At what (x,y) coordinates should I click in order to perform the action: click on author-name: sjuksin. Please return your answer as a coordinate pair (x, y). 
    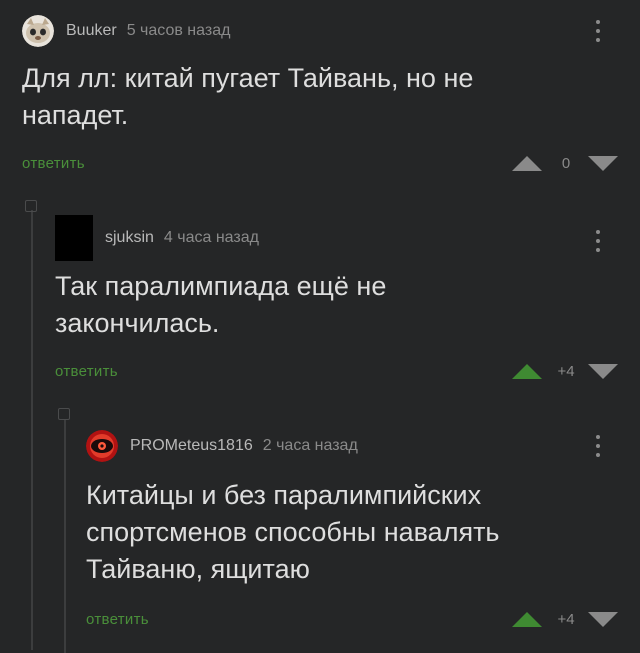
    Looking at the image, I should click on (129, 238).